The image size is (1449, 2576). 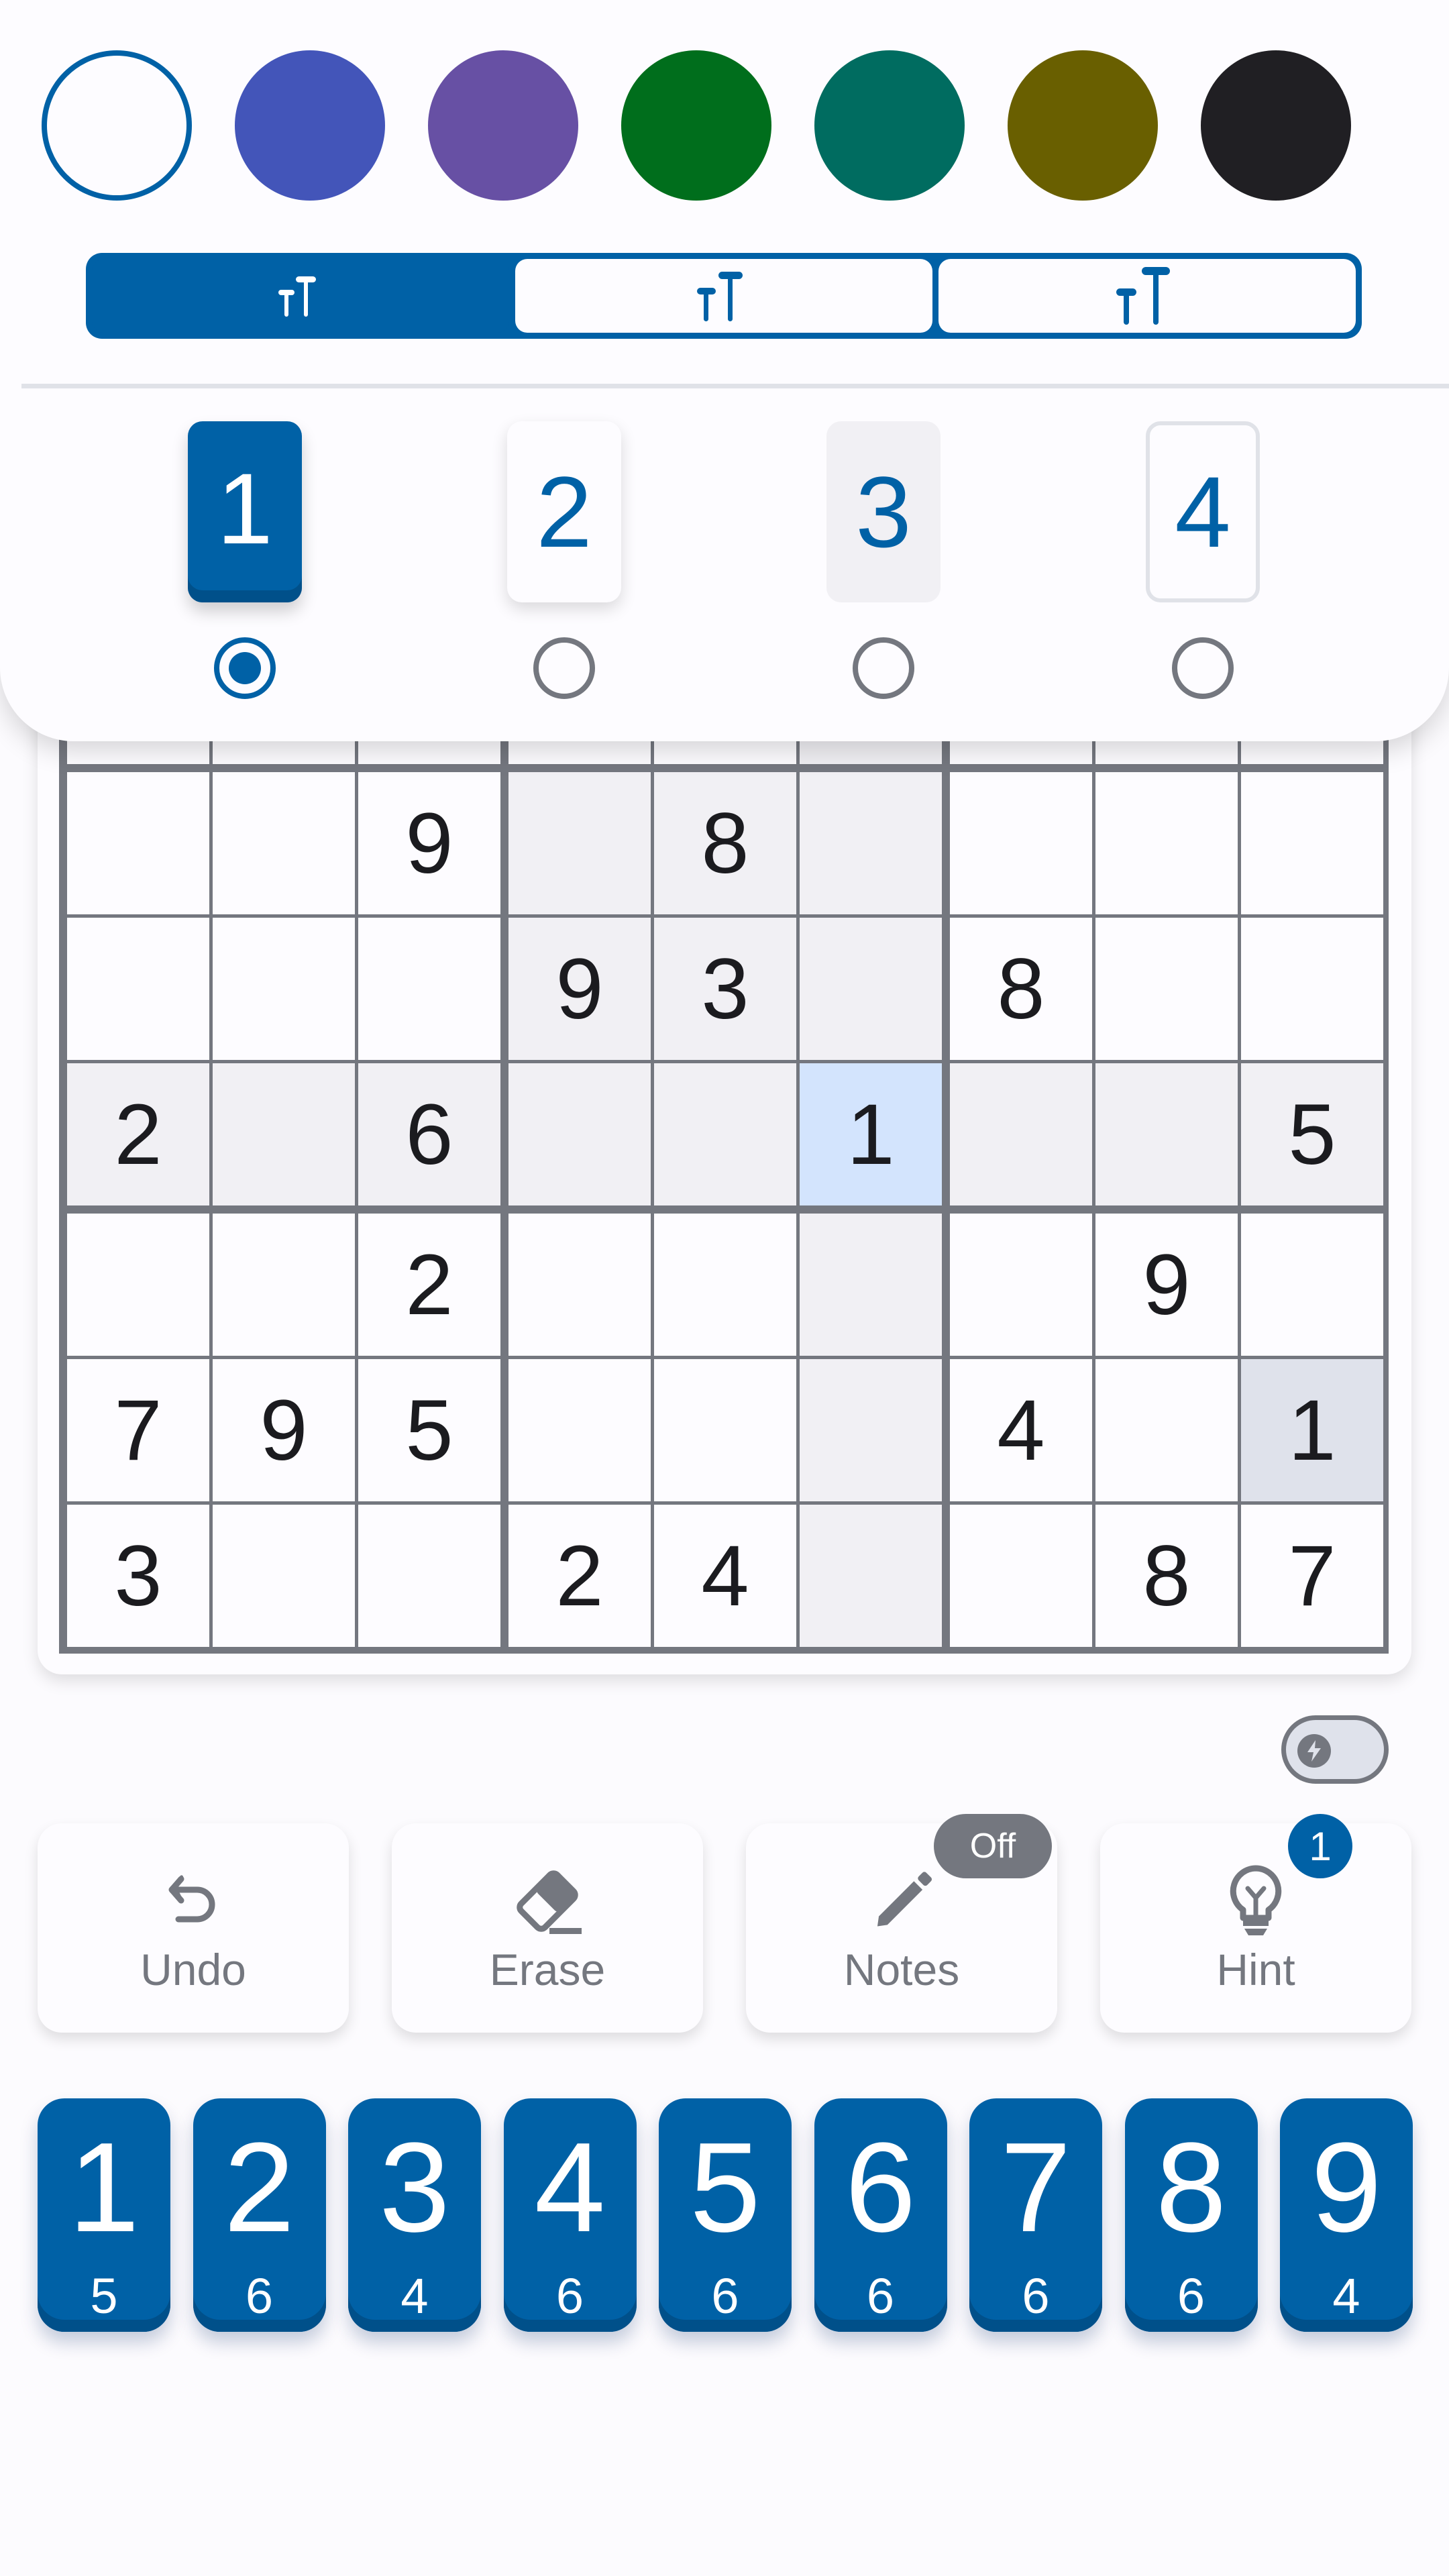 I want to click on board-cell-r6c9: 5, so click(x=1312, y=1134).